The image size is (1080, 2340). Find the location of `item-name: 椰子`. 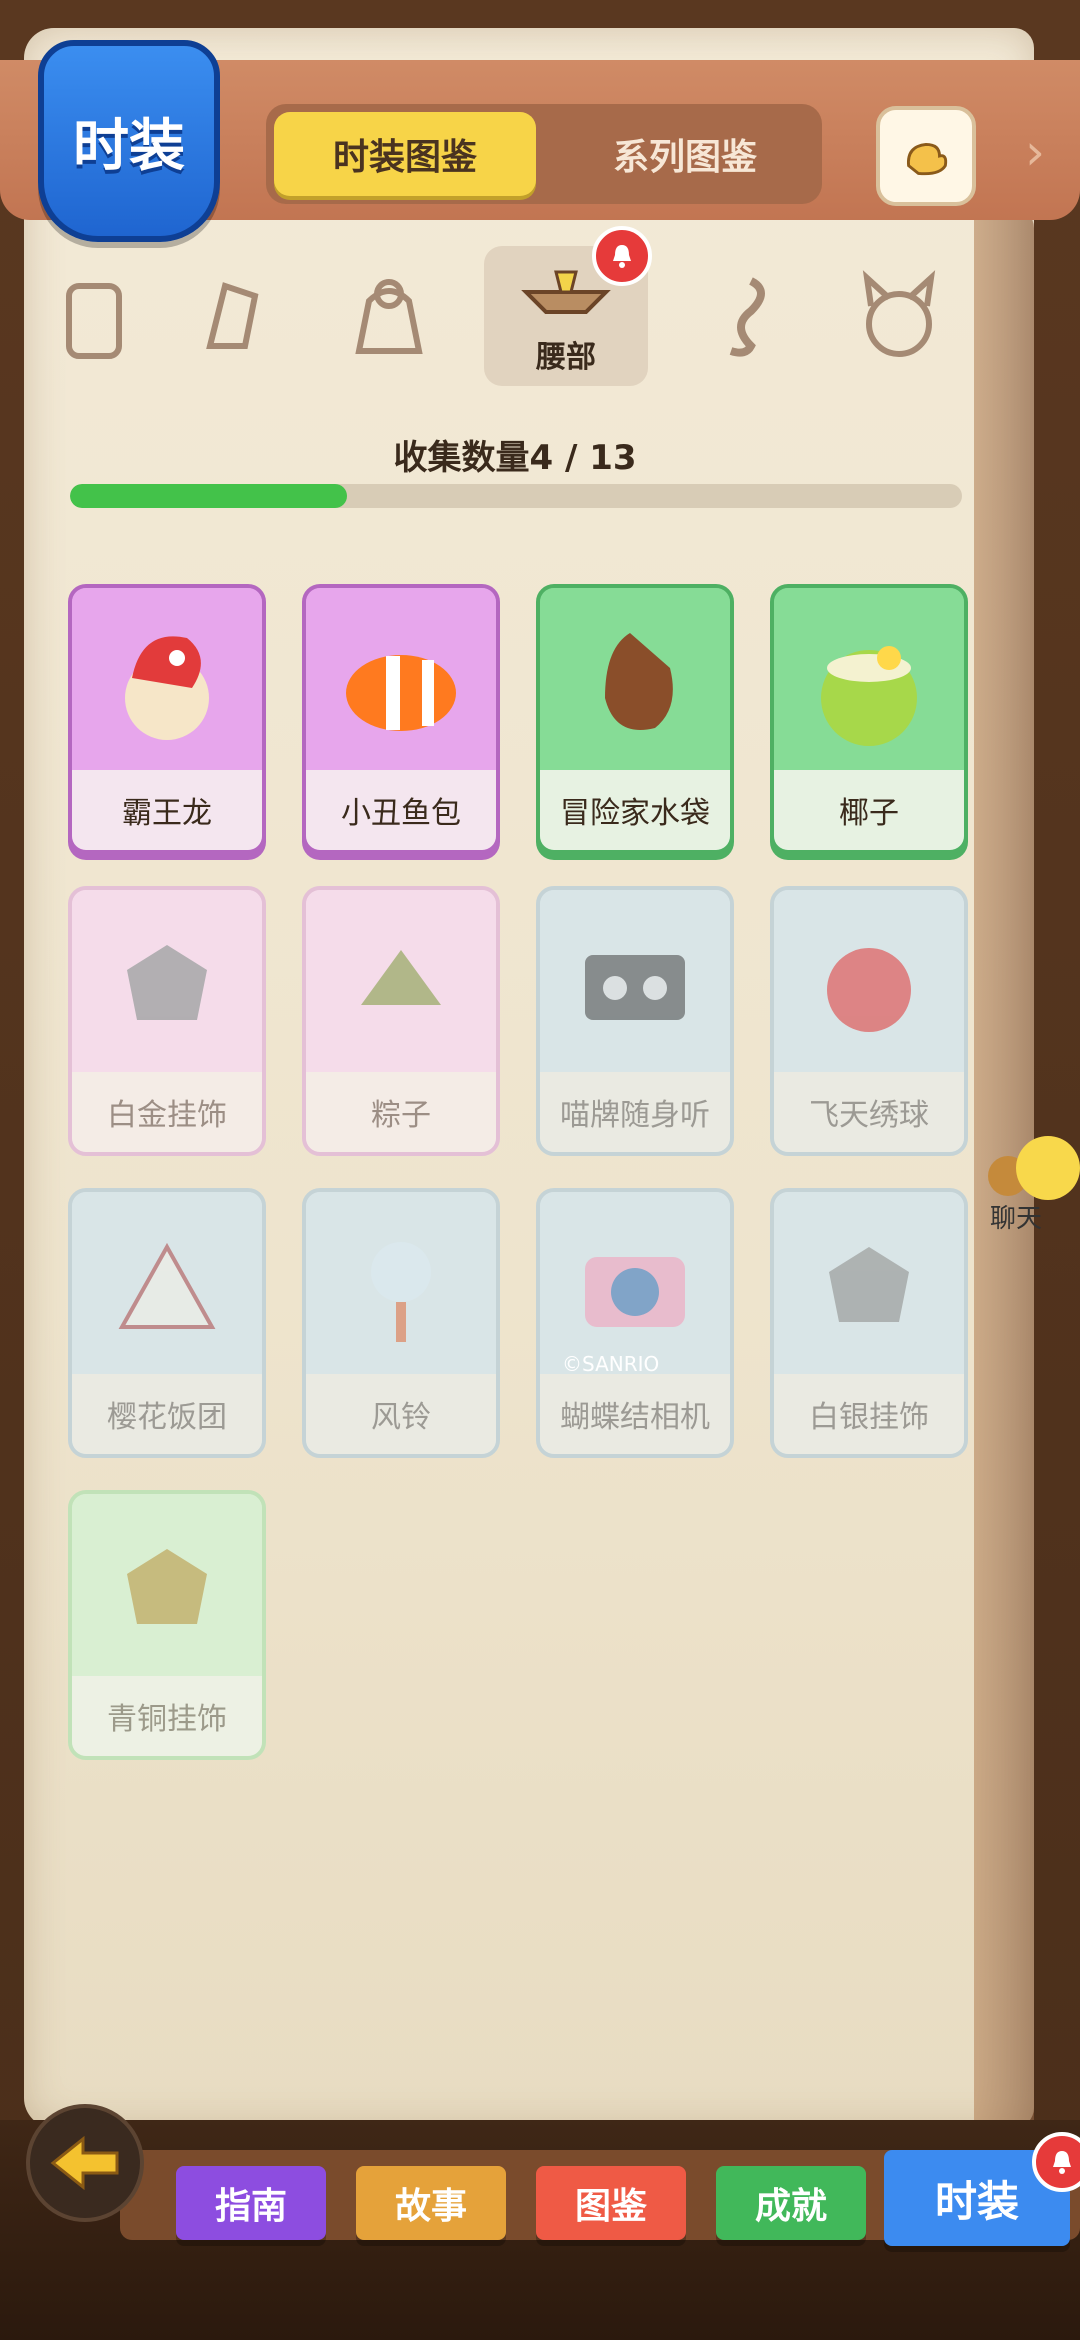

item-name: 椰子 is located at coordinates (869, 810).